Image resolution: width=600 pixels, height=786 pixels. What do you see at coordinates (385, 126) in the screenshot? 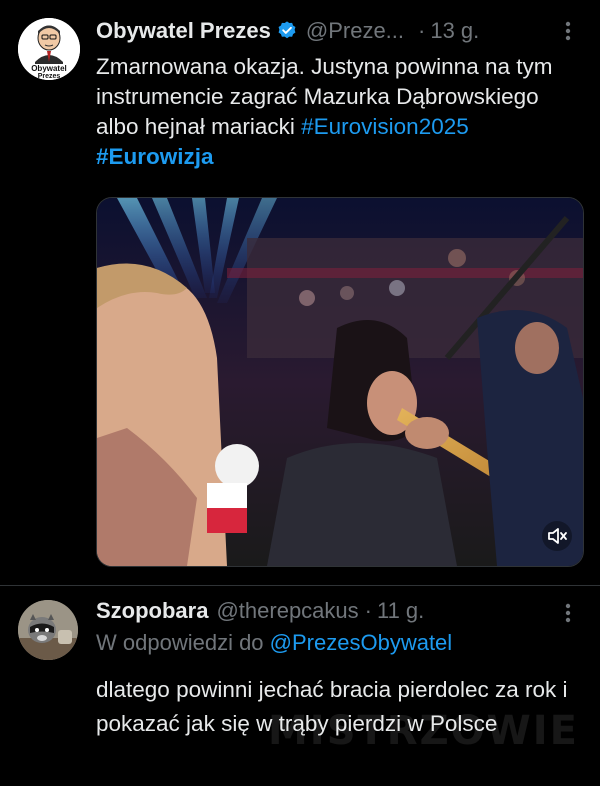
I see `hashtag-eurovision2025: #Eurovision2025` at bounding box center [385, 126].